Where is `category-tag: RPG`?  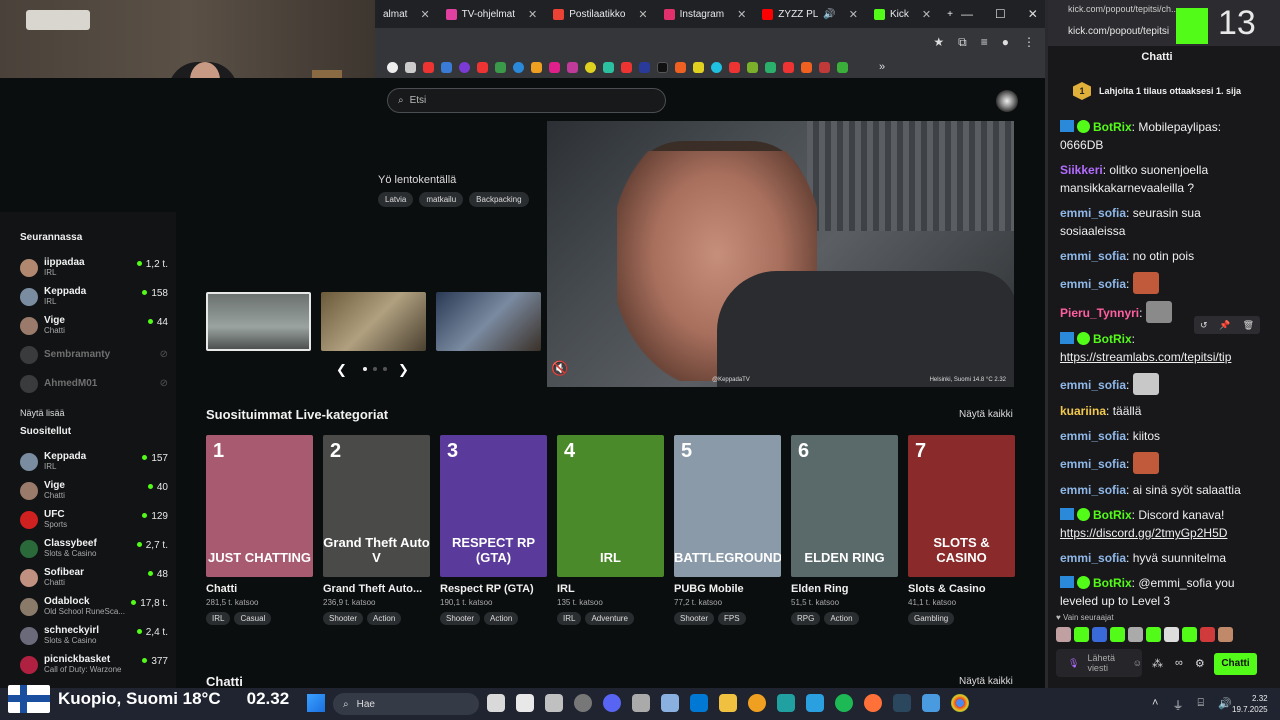
category-tag: RPG is located at coordinates (806, 618).